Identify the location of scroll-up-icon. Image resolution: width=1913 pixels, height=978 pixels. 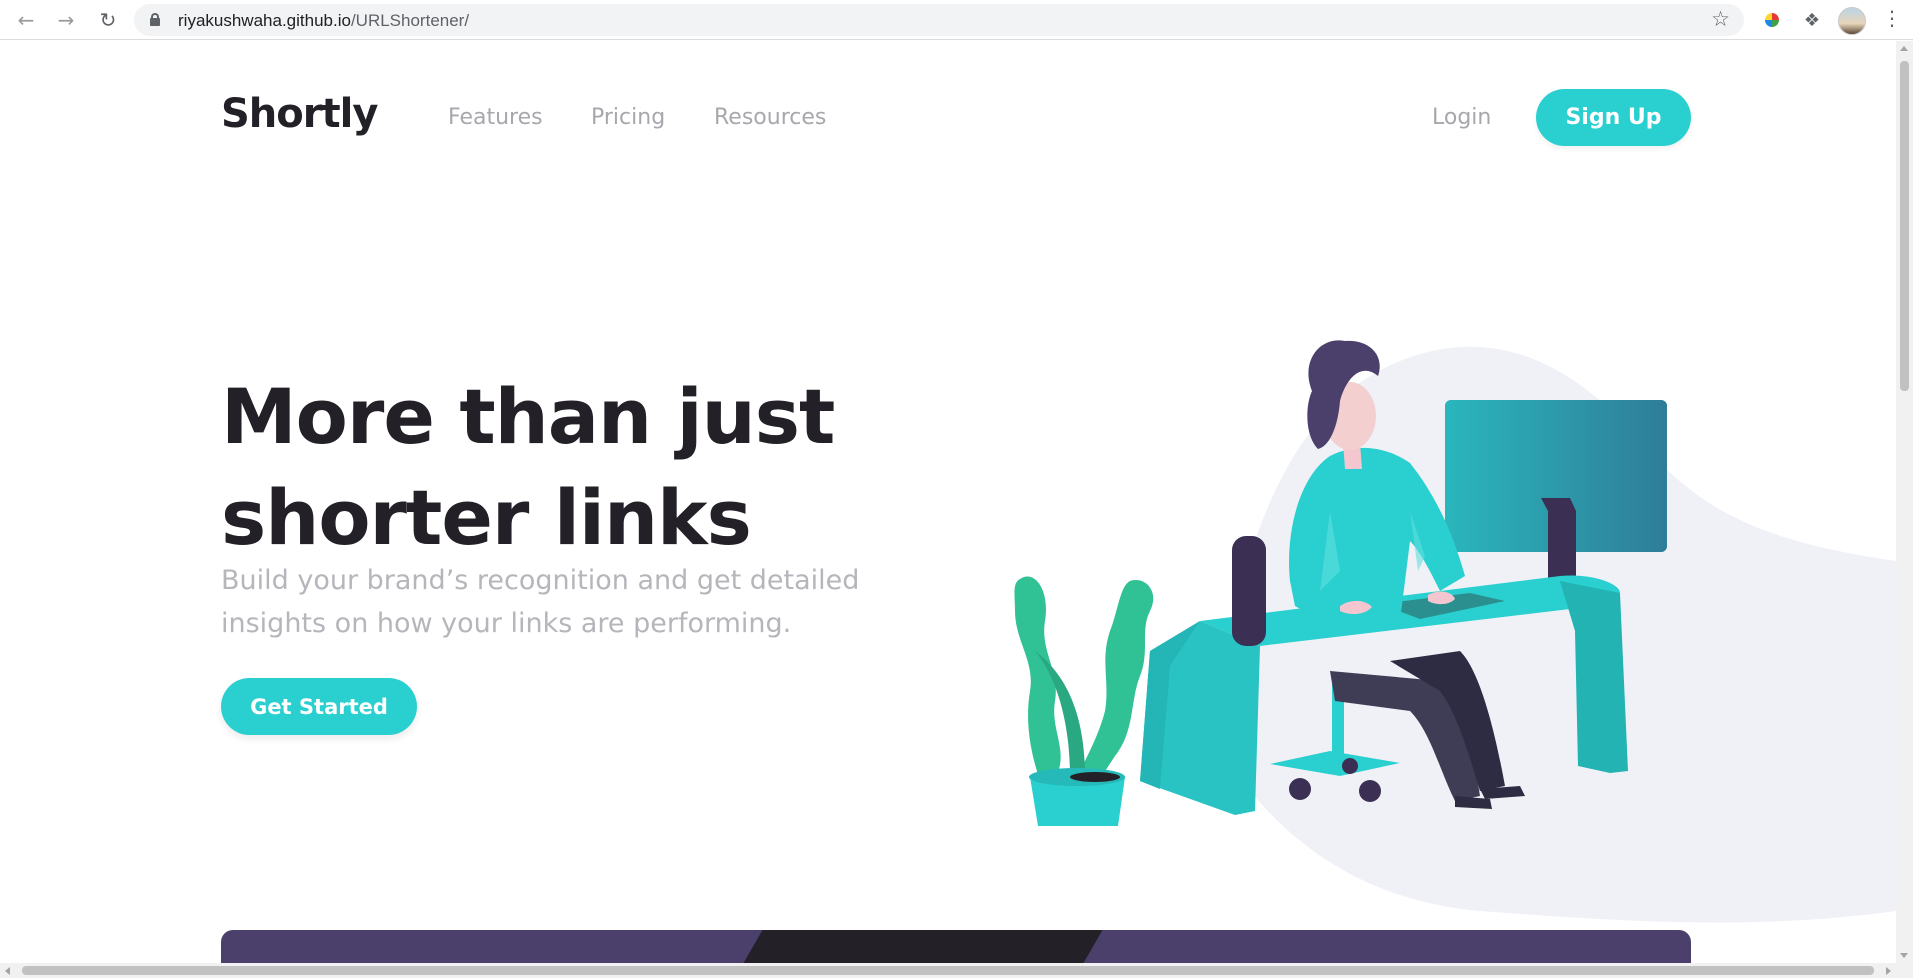
(1904, 48).